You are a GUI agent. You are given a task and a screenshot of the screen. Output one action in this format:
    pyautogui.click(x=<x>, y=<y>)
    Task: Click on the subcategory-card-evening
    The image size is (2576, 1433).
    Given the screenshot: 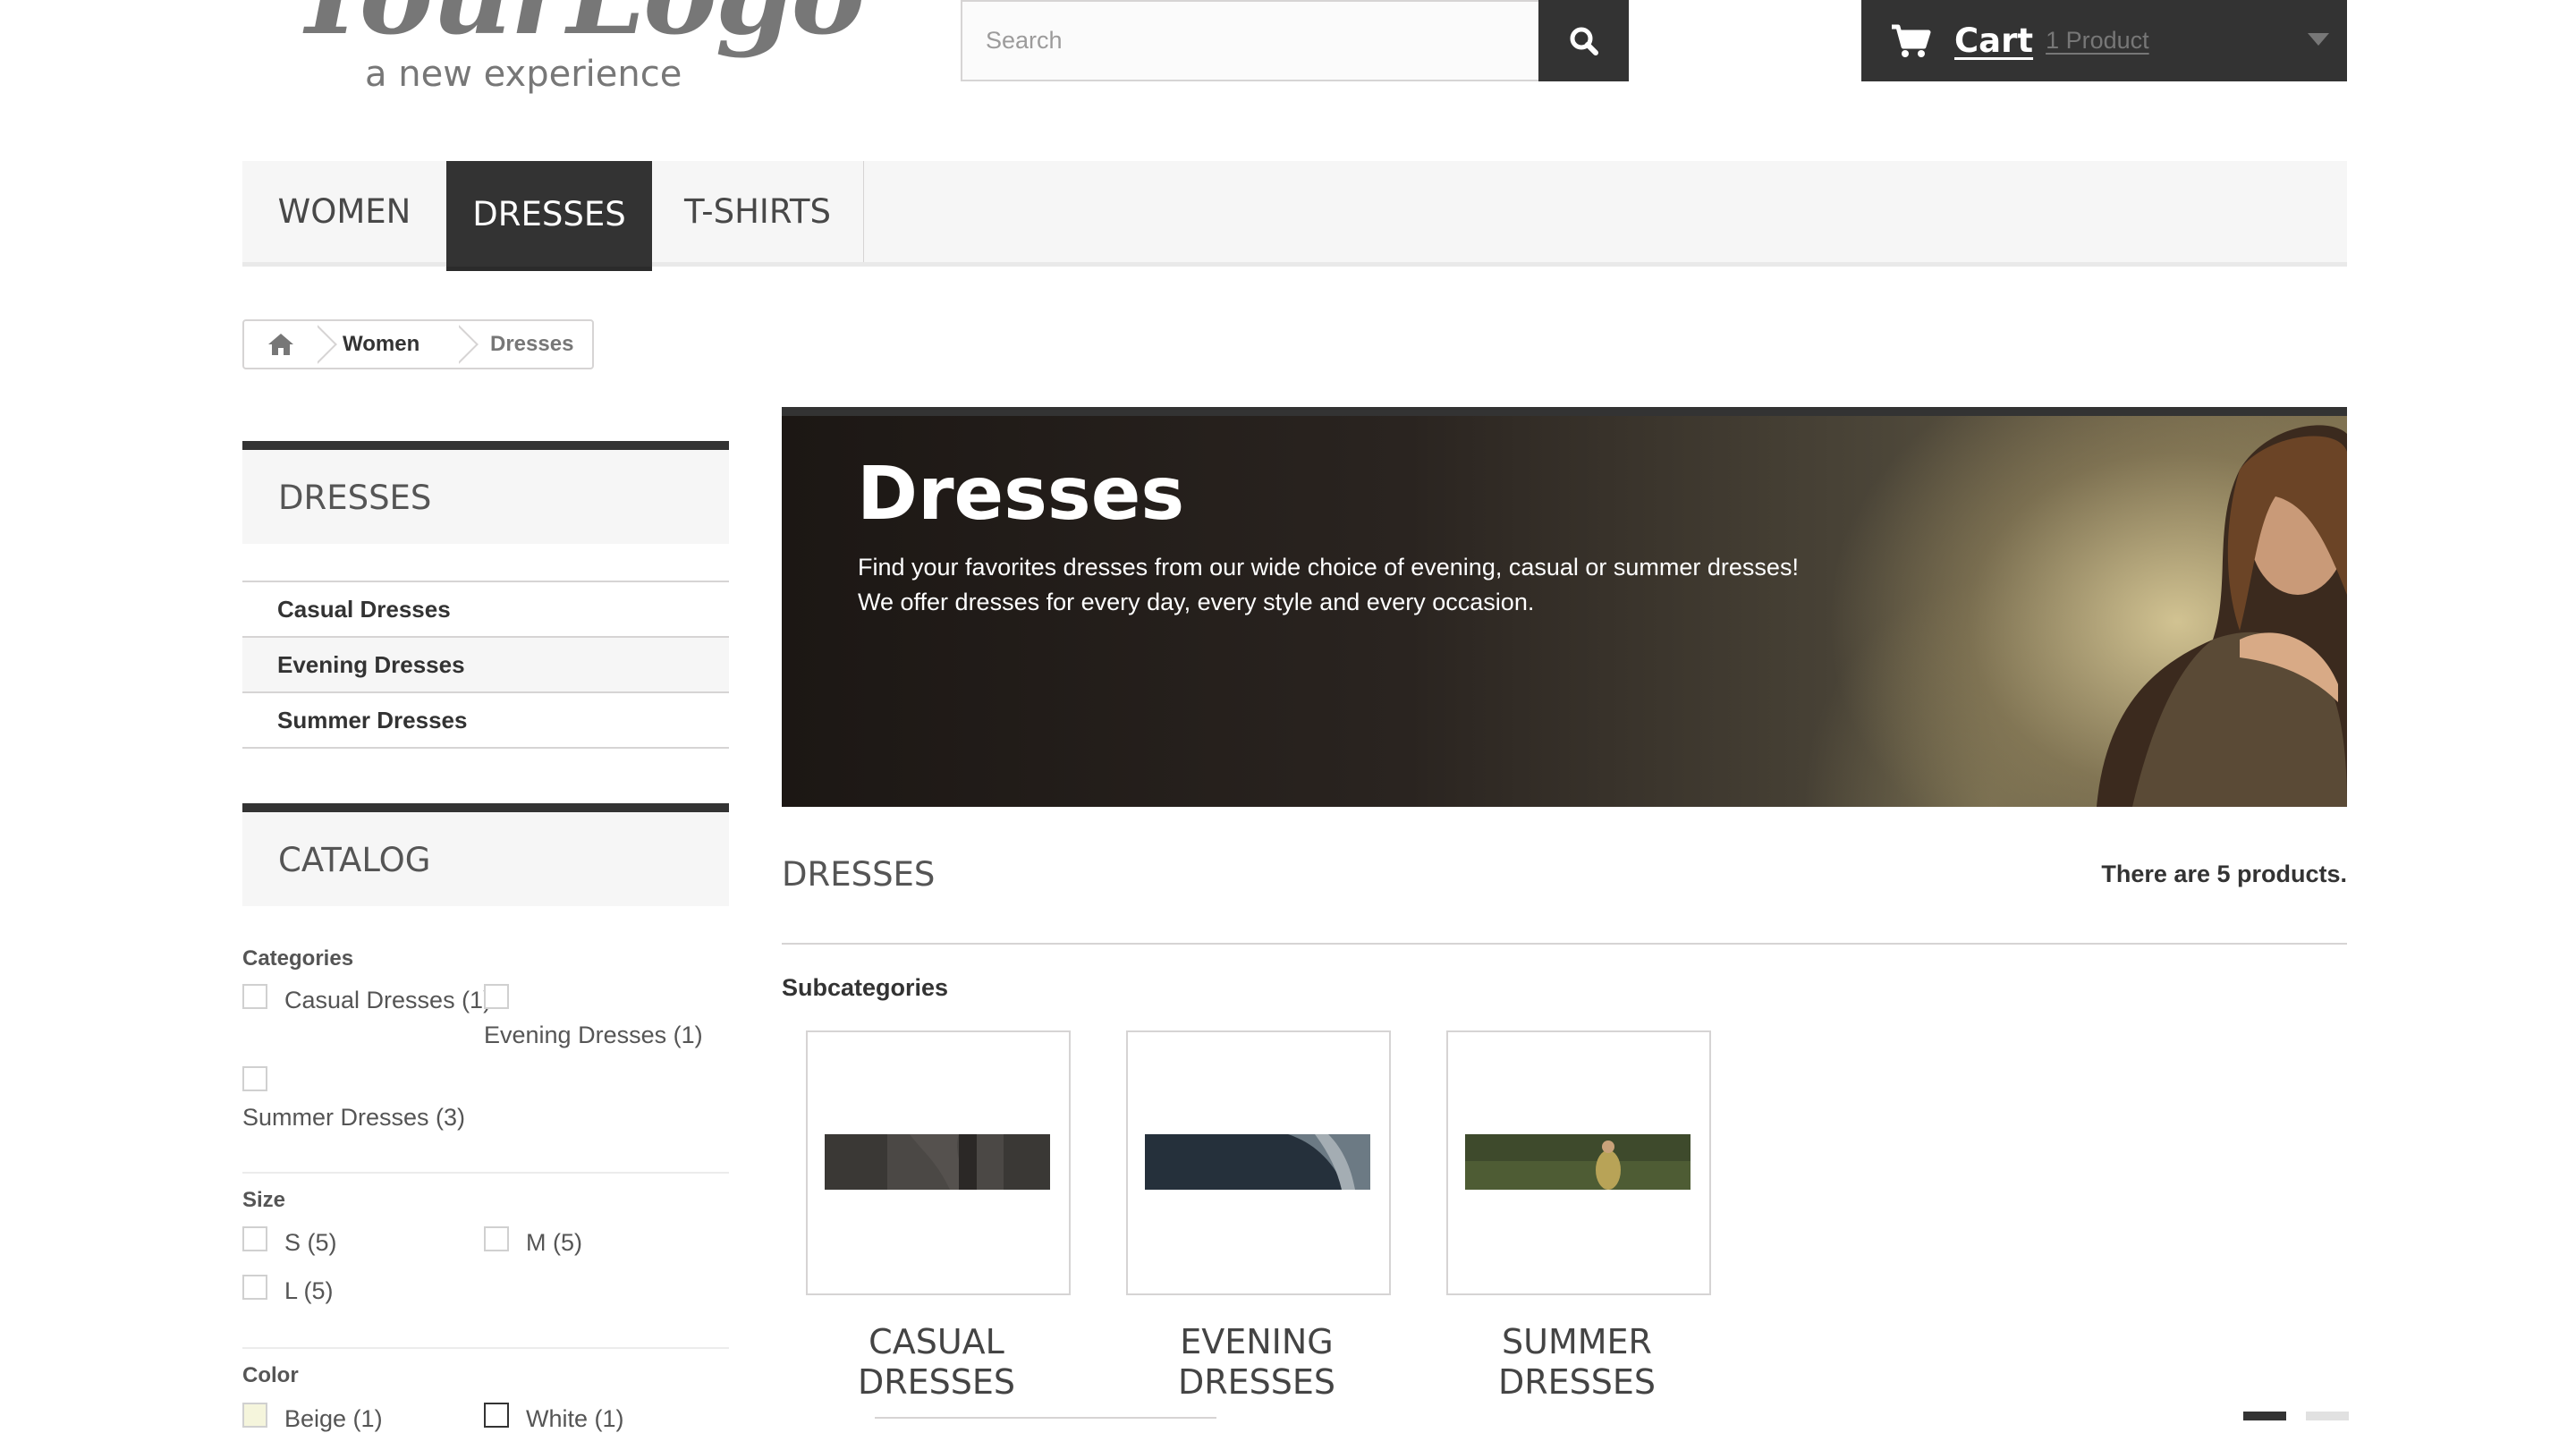 What is the action you would take?
    pyautogui.click(x=1258, y=1162)
    